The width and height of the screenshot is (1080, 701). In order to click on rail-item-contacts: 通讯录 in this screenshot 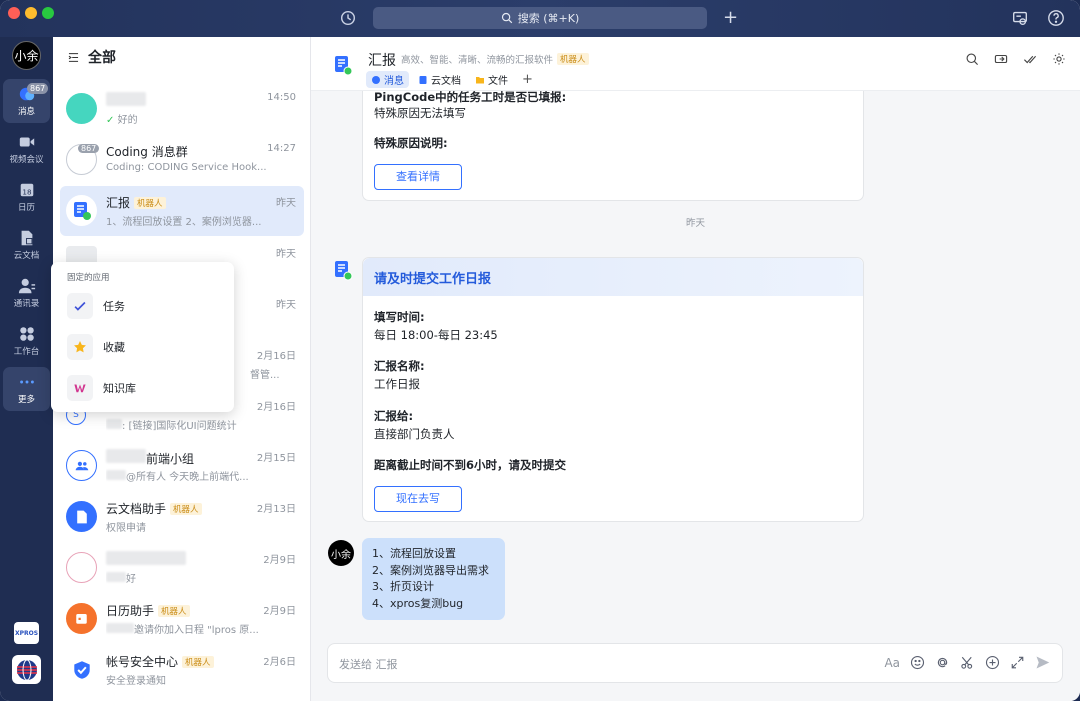, I will do `click(26, 293)`.